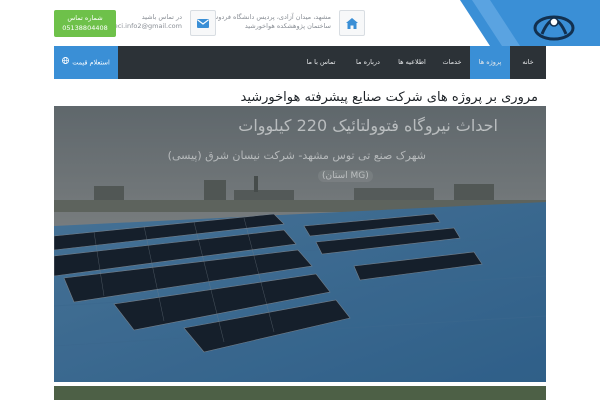 Image resolution: width=600 pixels, height=400 pixels. Describe the element at coordinates (300, 393) in the screenshot. I see `project-slider-next` at that location.